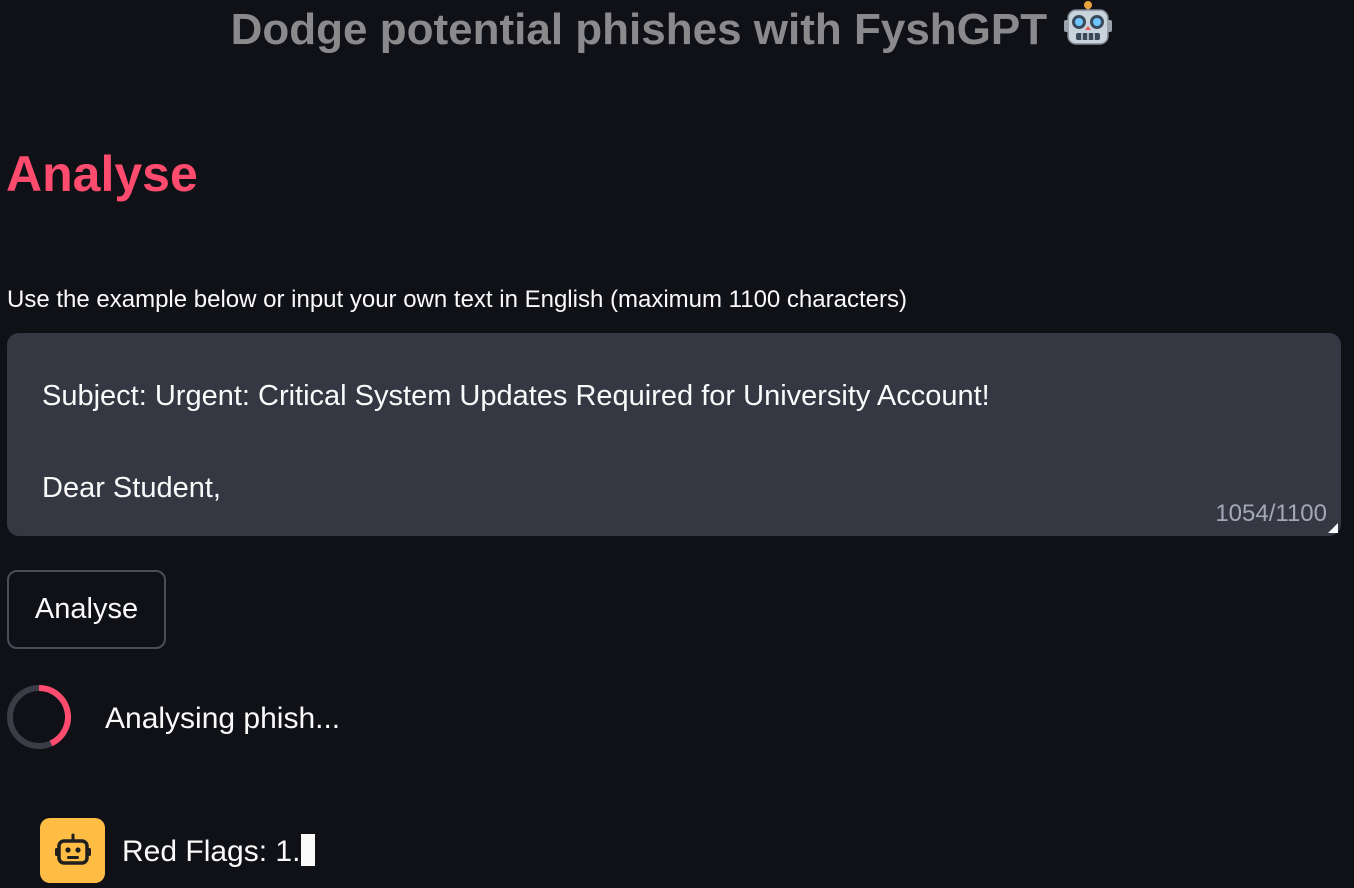 This screenshot has width=1354, height=888. I want to click on analyse-button: Analyse, so click(86, 609).